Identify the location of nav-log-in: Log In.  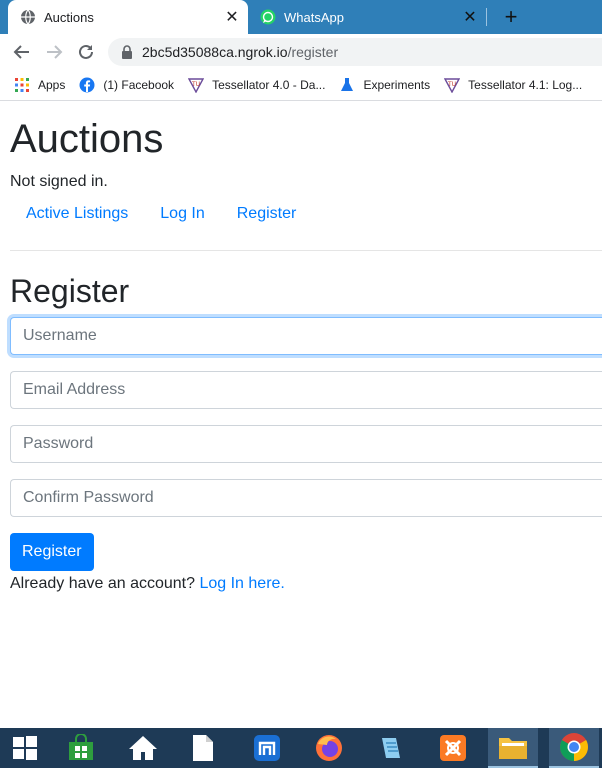
(182, 214).